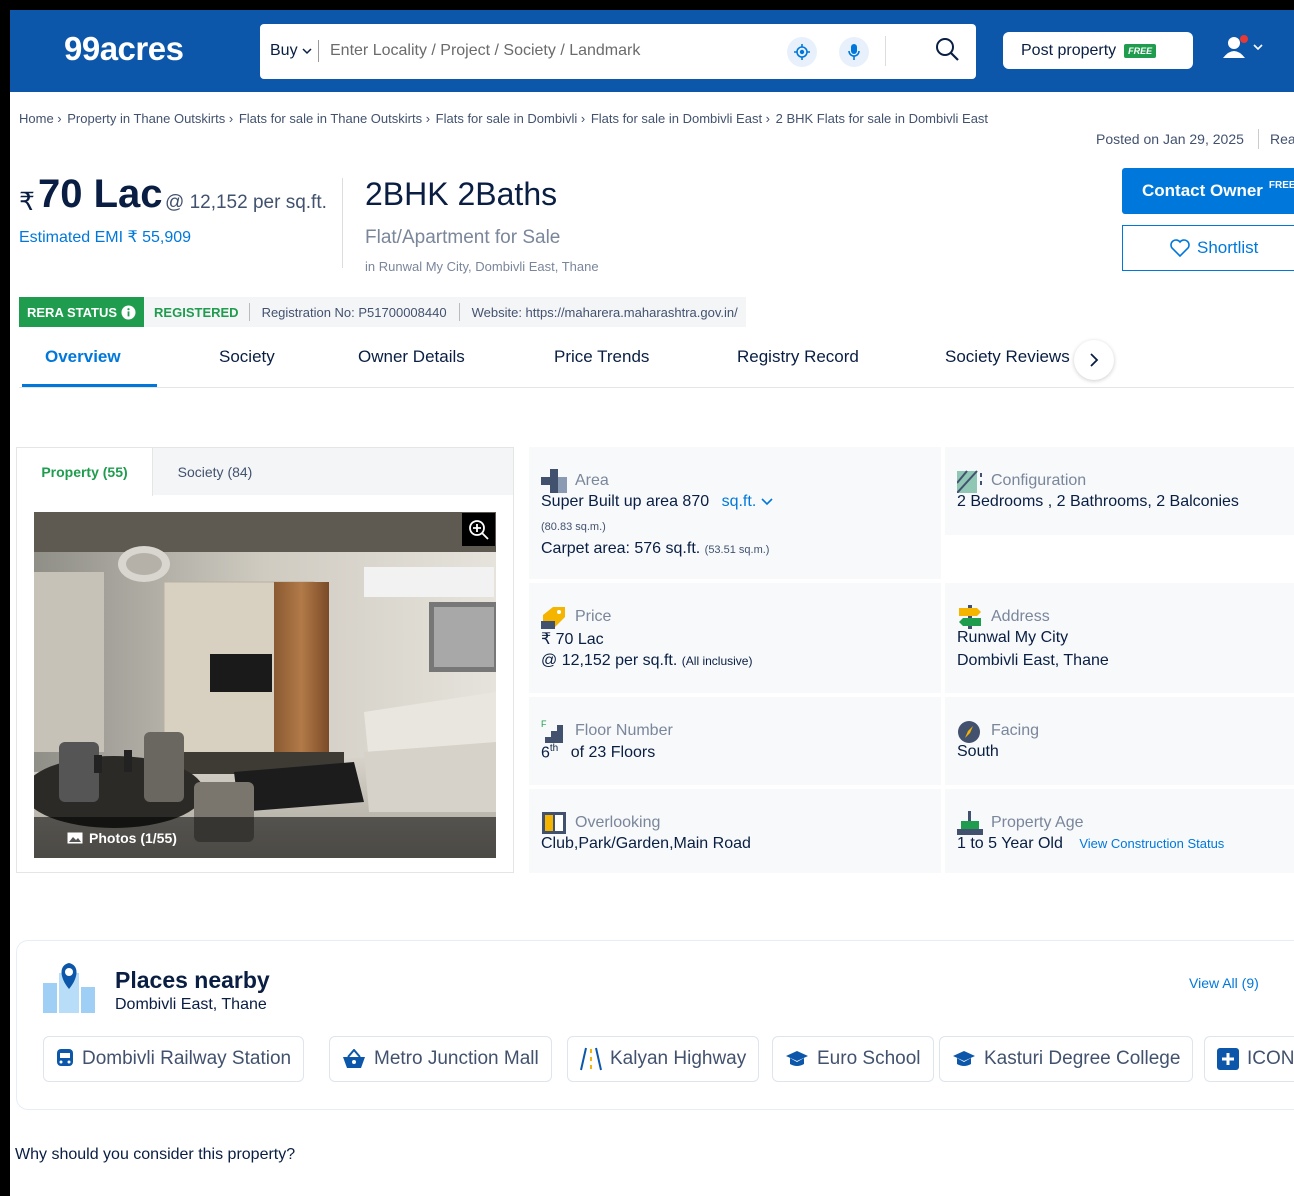 This screenshot has width=1294, height=1196. I want to click on svg-text: F, so click(544, 724).